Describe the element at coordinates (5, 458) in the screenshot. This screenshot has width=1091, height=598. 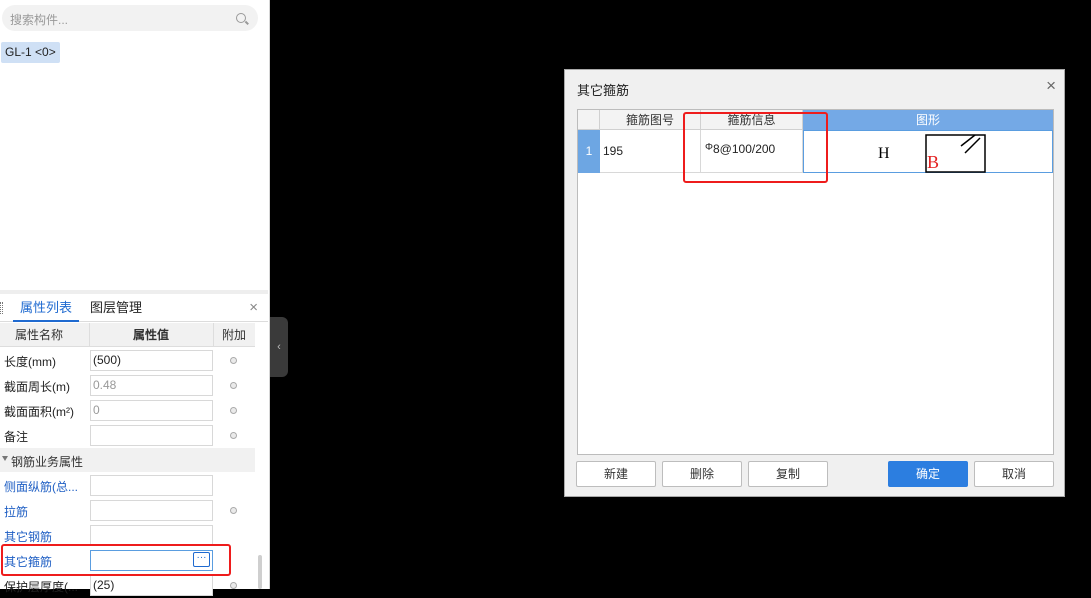
I see `expand-triangle-icon` at that location.